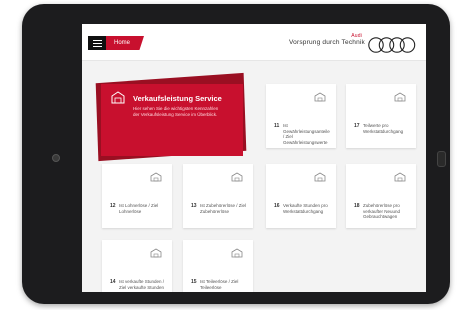  I want to click on tile-label: Ist Teileerlöse / Ziel Teileerlöse, so click(219, 284).